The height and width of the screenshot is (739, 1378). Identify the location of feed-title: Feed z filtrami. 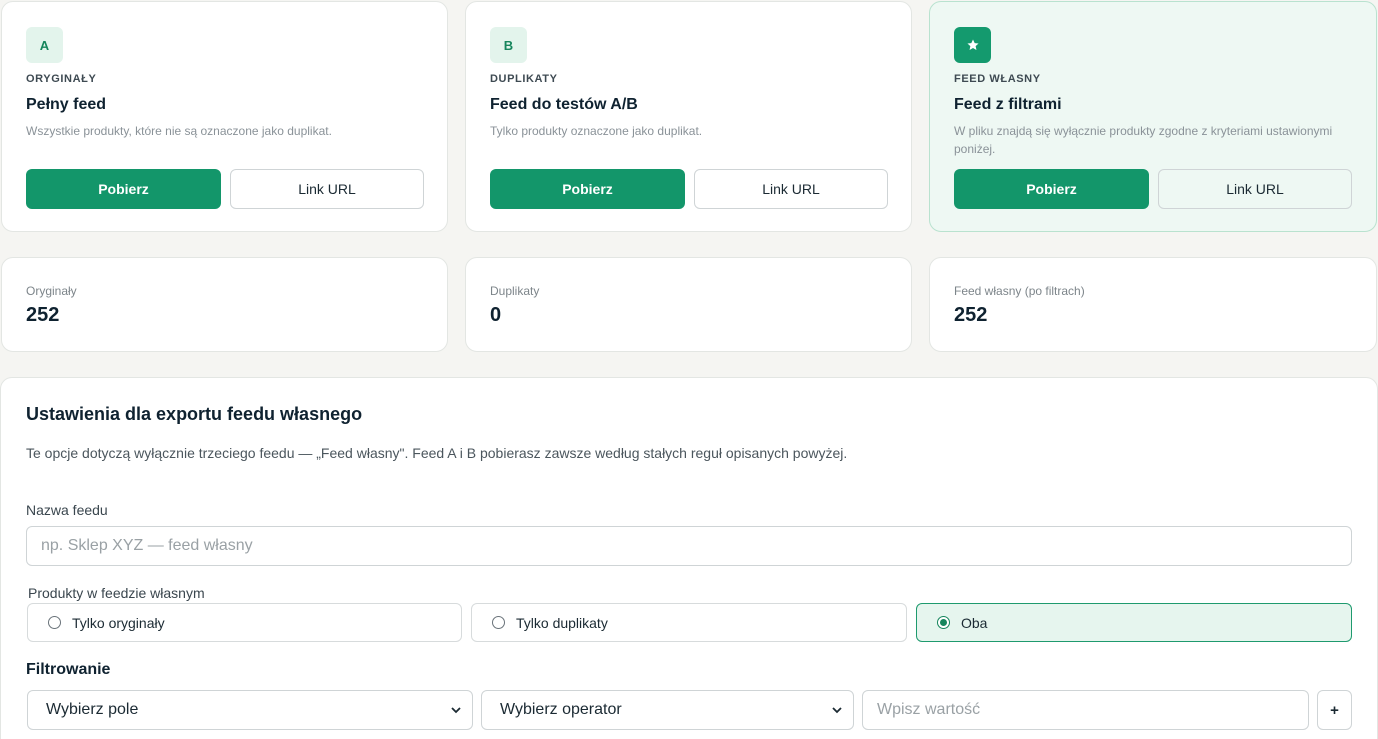
(1008, 104).